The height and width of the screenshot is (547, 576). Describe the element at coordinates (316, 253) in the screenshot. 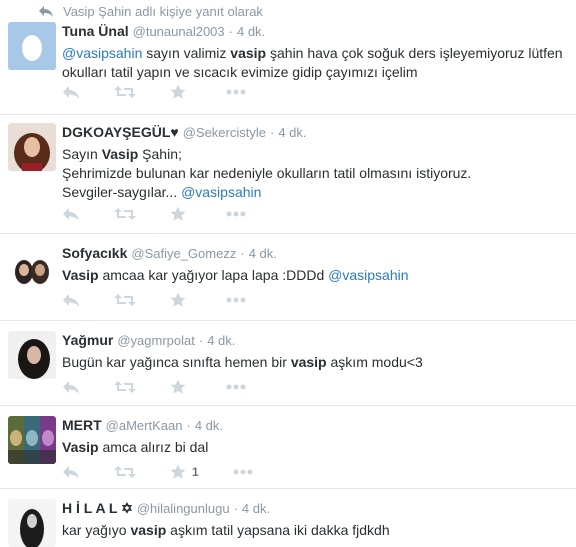

I see `tweet-header: Sofyacıkk @Safiye_Gomezz · 4 dk.` at that location.